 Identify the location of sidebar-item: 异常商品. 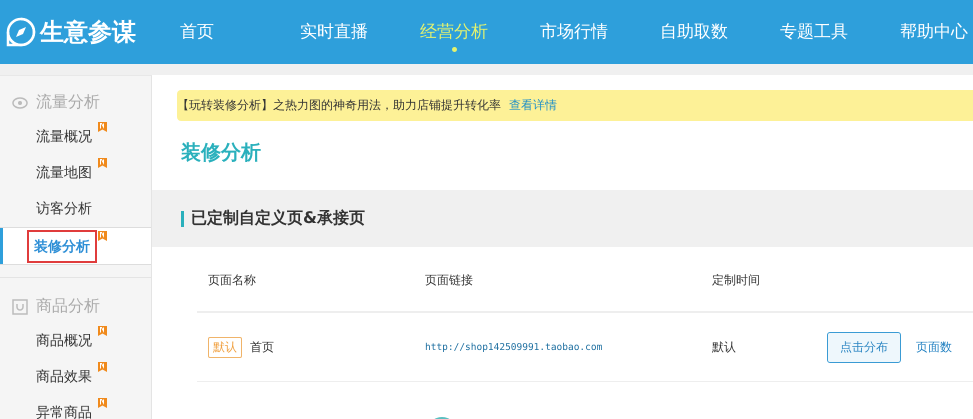
(75, 407).